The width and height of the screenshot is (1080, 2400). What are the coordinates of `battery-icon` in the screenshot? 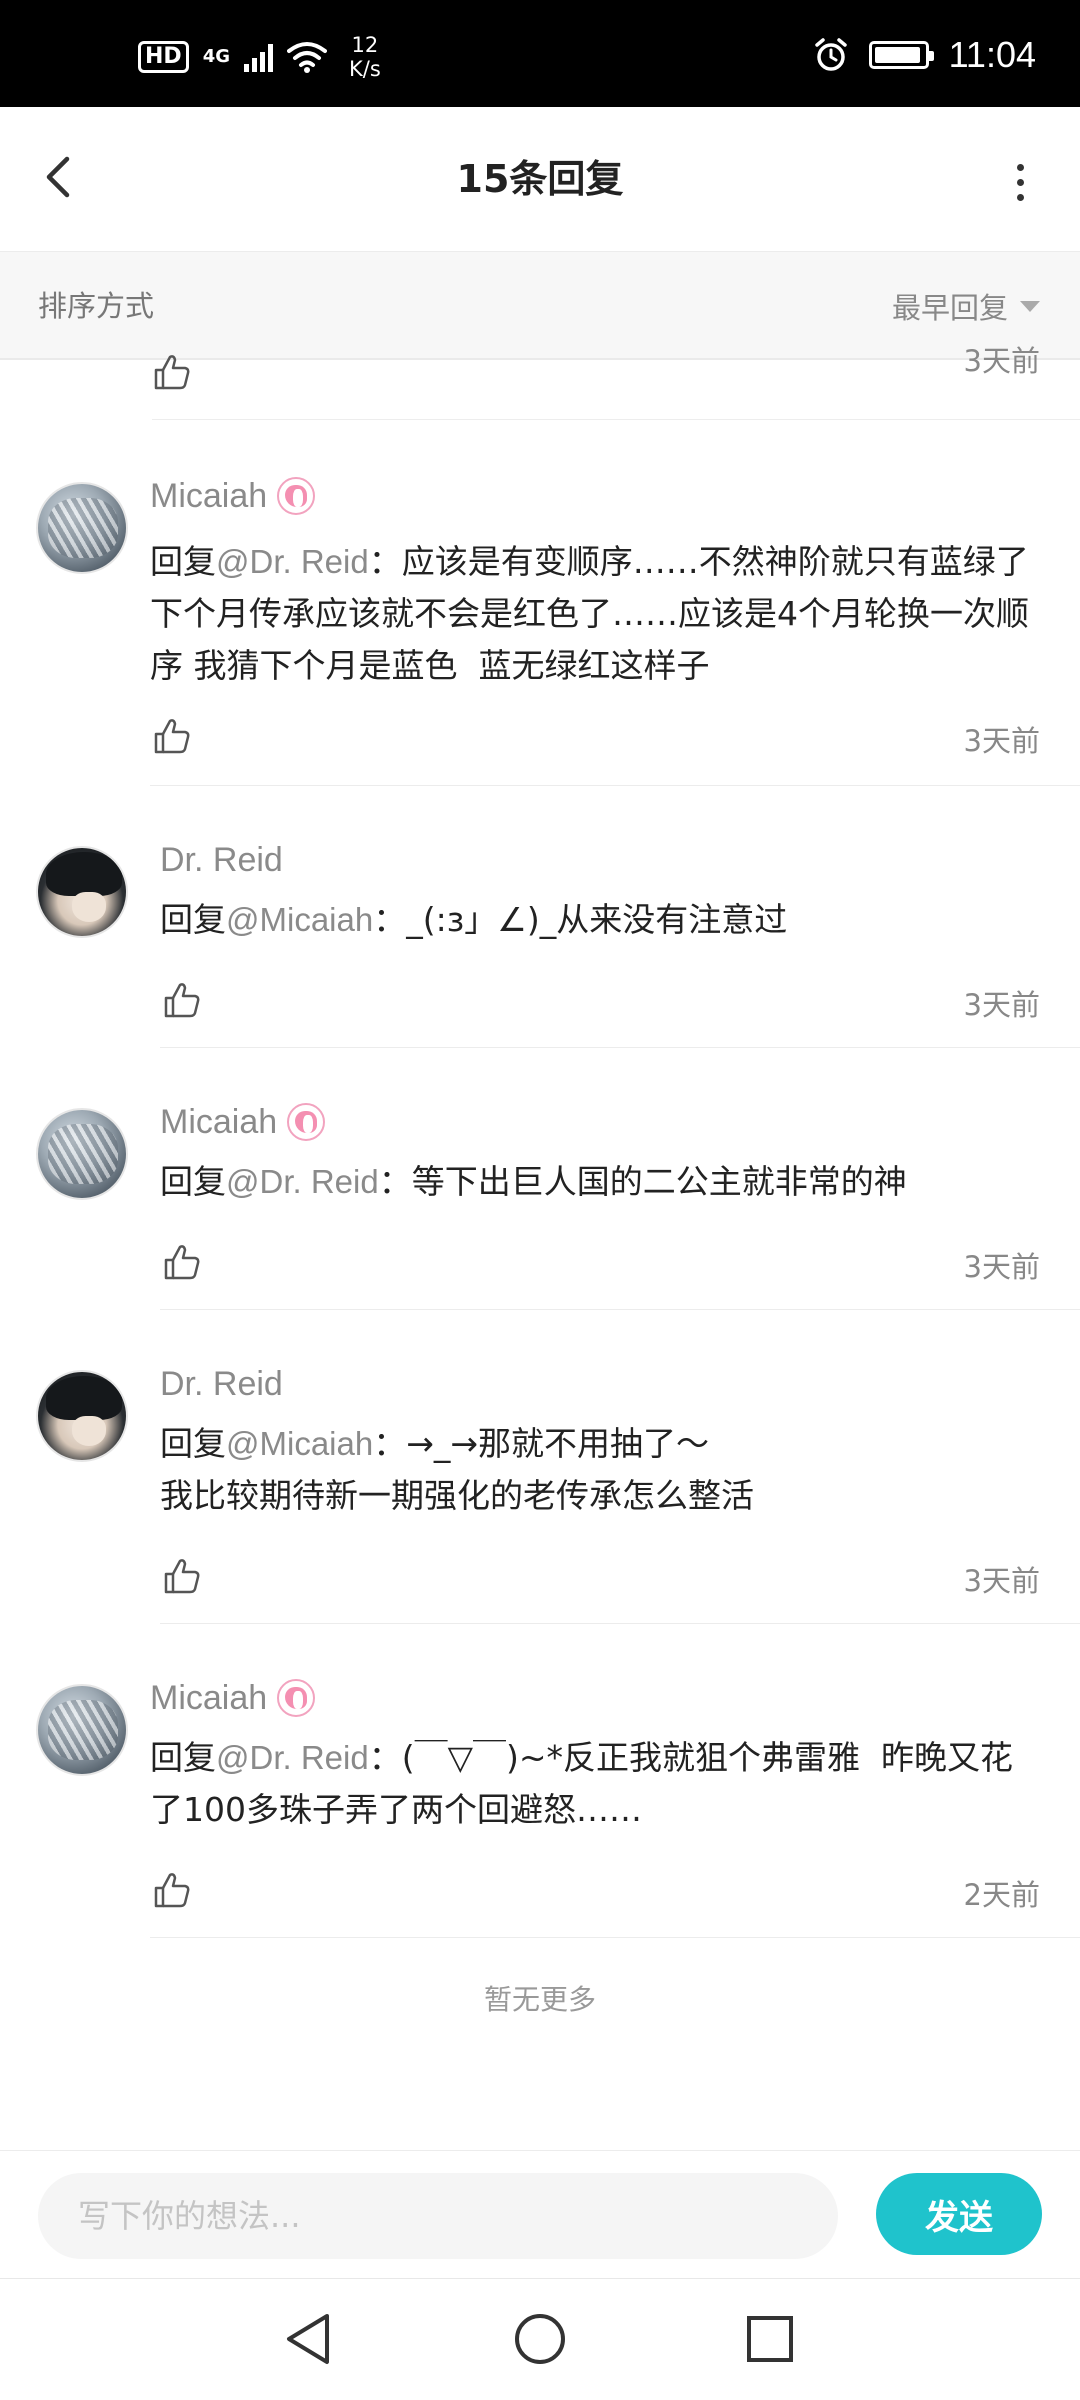 It's located at (901, 55).